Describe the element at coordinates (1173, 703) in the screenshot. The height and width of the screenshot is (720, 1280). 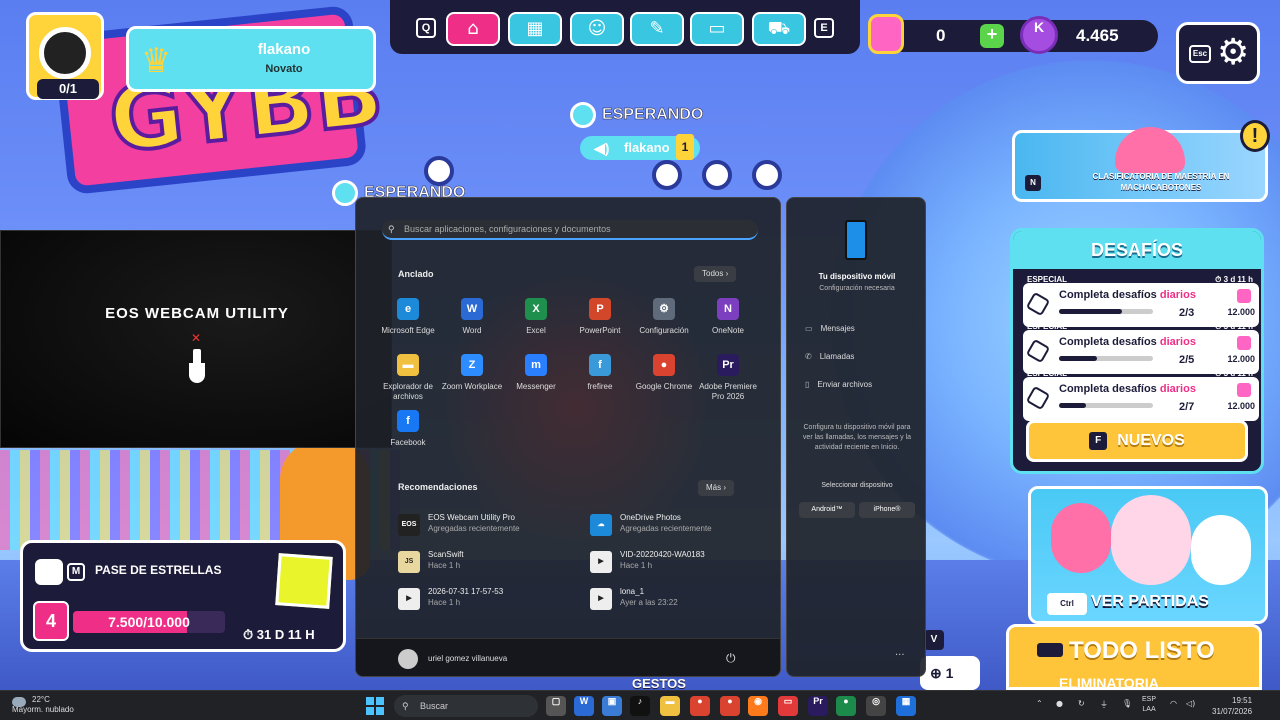
I see `wifi-icon: ◠` at that location.